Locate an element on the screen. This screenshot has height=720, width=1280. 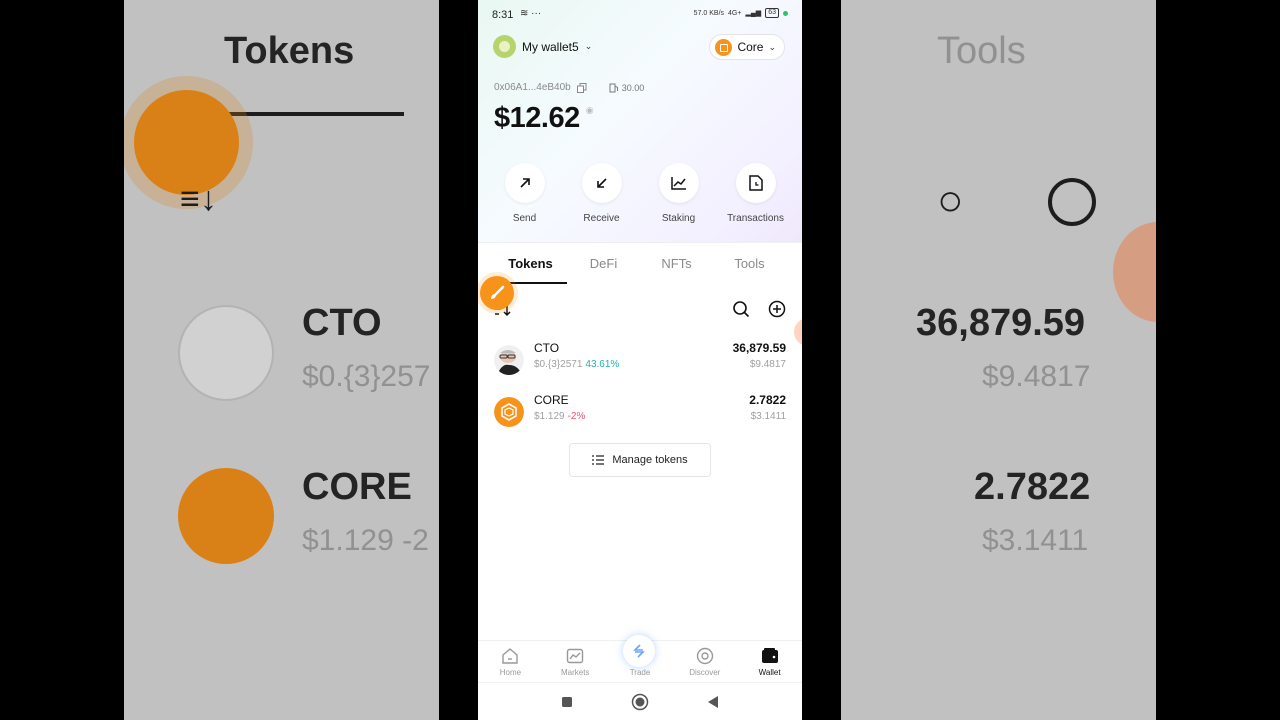
markets-icon is located at coordinates (575, 656).